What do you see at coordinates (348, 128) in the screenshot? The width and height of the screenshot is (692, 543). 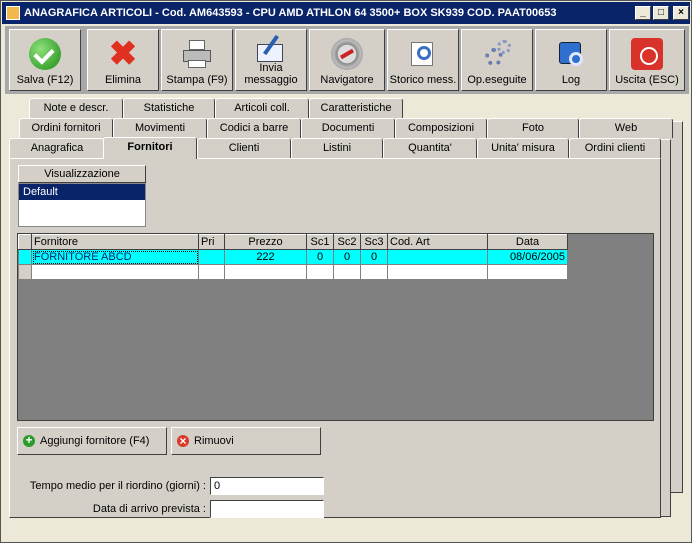 I see `tab-documenti: Documenti` at bounding box center [348, 128].